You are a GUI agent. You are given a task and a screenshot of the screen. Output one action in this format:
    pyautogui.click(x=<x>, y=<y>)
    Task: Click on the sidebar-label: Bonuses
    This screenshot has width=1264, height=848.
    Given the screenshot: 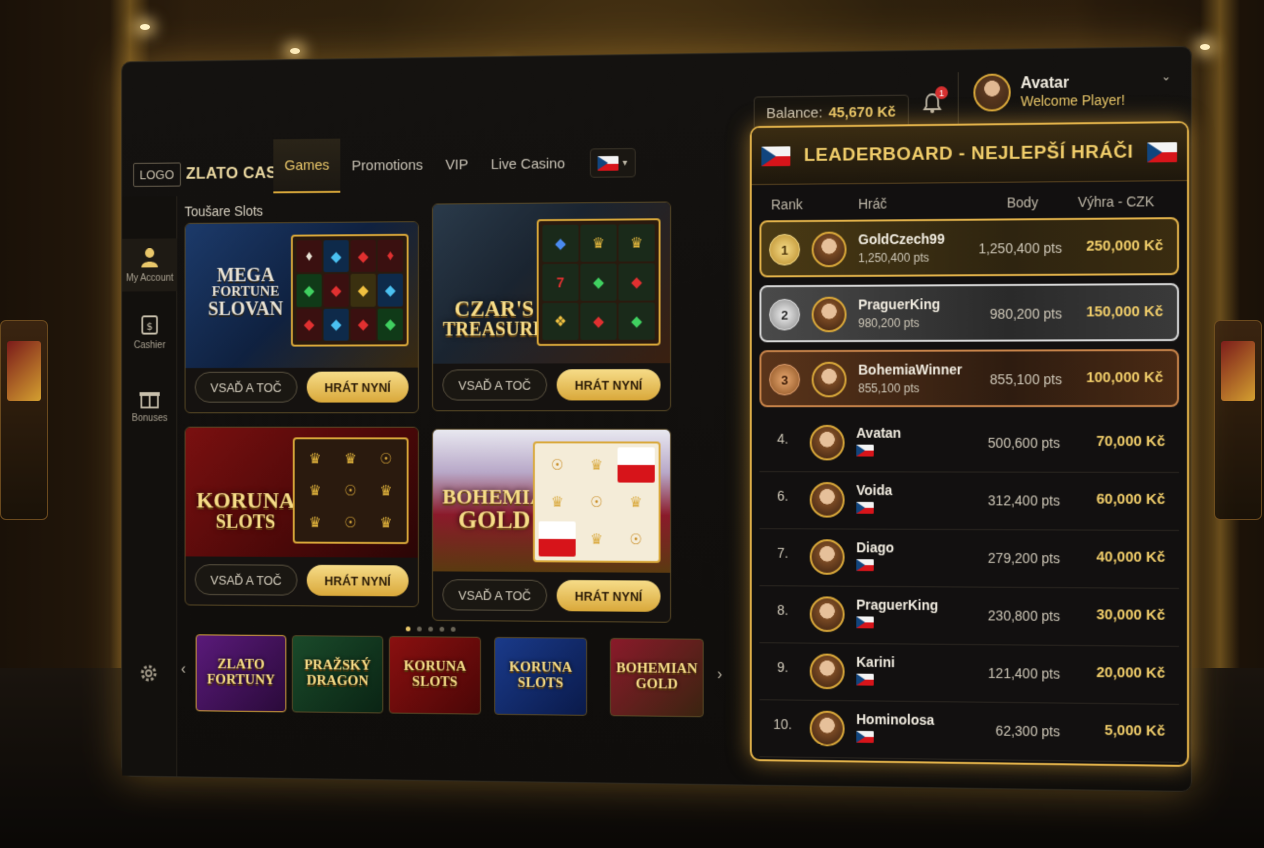 What is the action you would take?
    pyautogui.click(x=149, y=418)
    